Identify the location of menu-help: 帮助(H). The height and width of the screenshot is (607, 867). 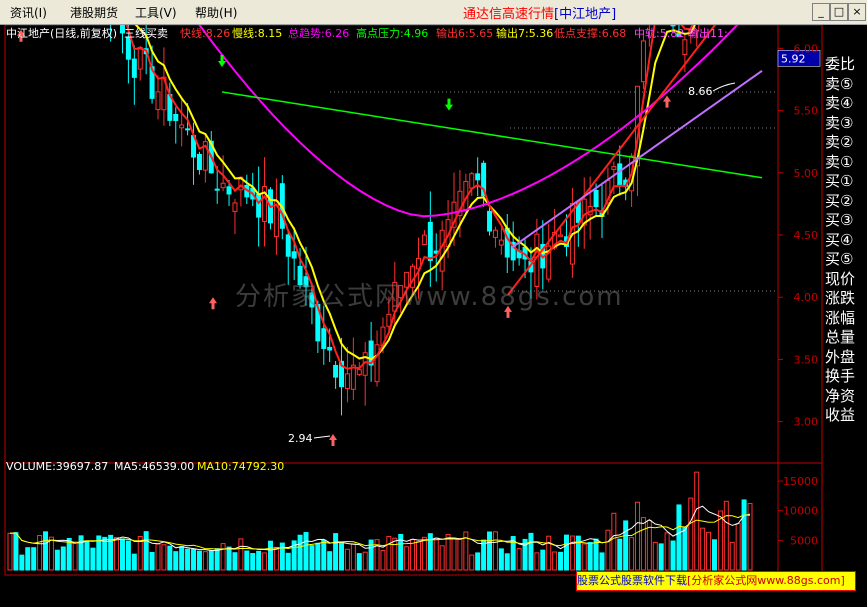
(216, 12).